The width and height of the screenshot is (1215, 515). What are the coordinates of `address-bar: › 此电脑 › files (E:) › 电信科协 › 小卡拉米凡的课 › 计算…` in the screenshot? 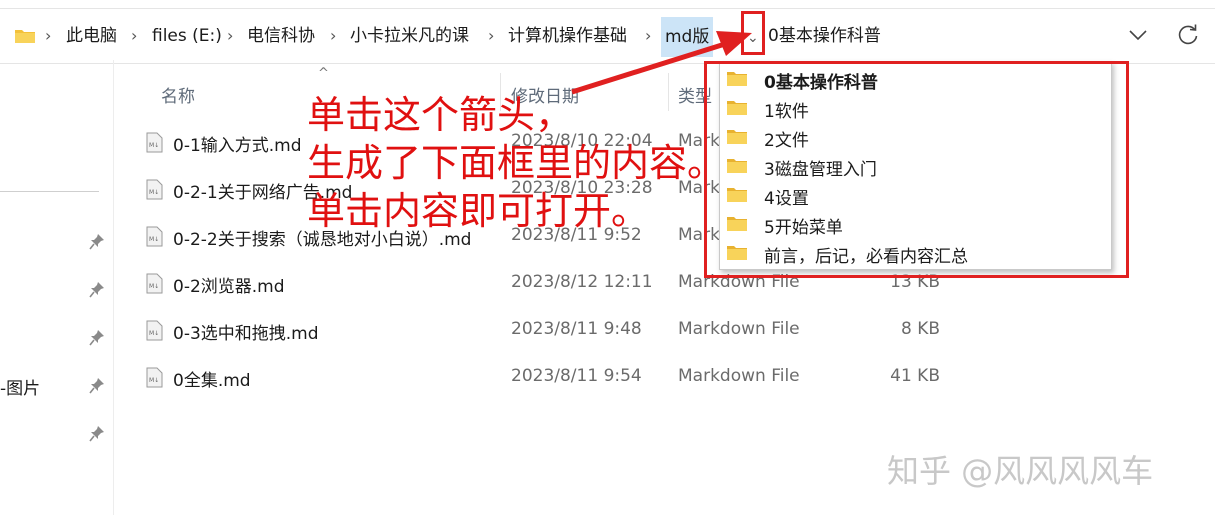 It's located at (607, 36).